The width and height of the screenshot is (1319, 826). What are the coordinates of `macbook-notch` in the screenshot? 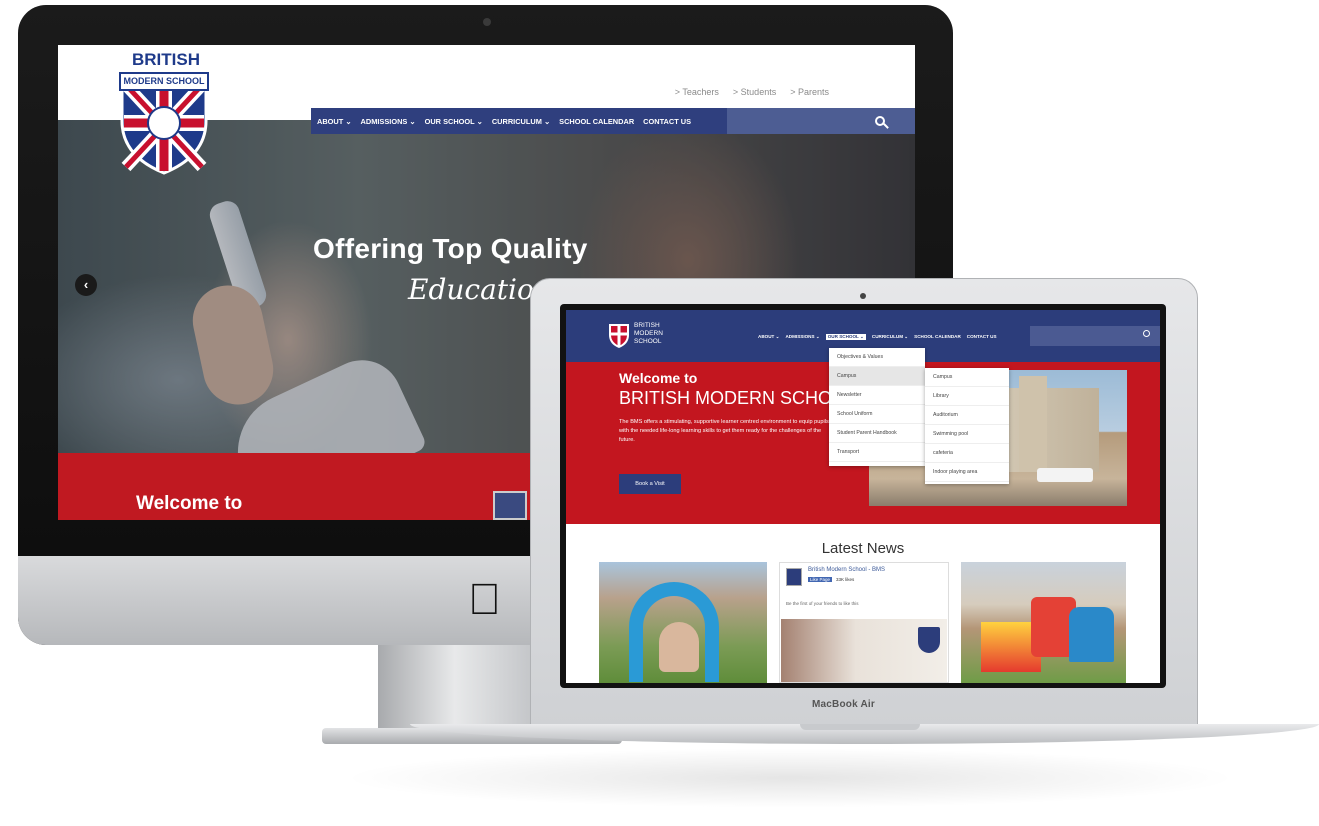 It's located at (860, 727).